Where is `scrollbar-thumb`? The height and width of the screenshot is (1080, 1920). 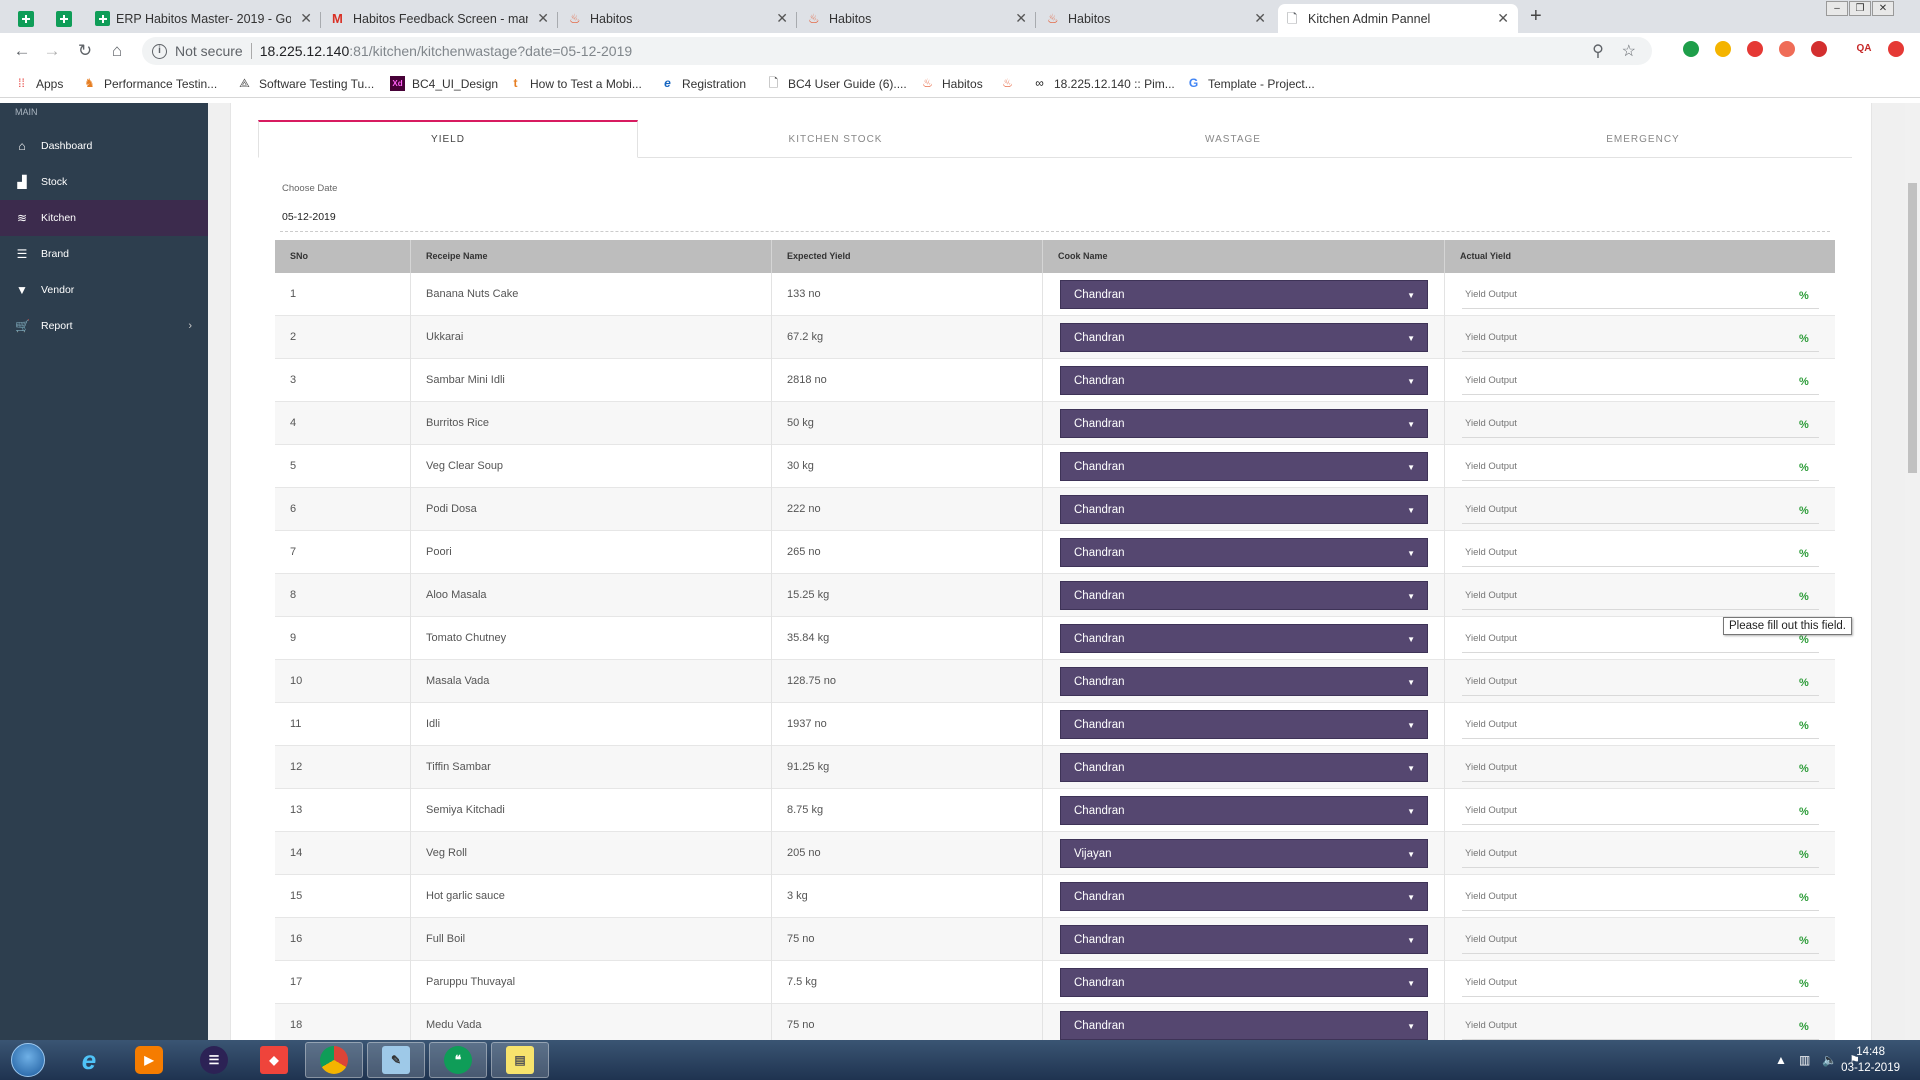
scrollbar-thumb is located at coordinates (1912, 328).